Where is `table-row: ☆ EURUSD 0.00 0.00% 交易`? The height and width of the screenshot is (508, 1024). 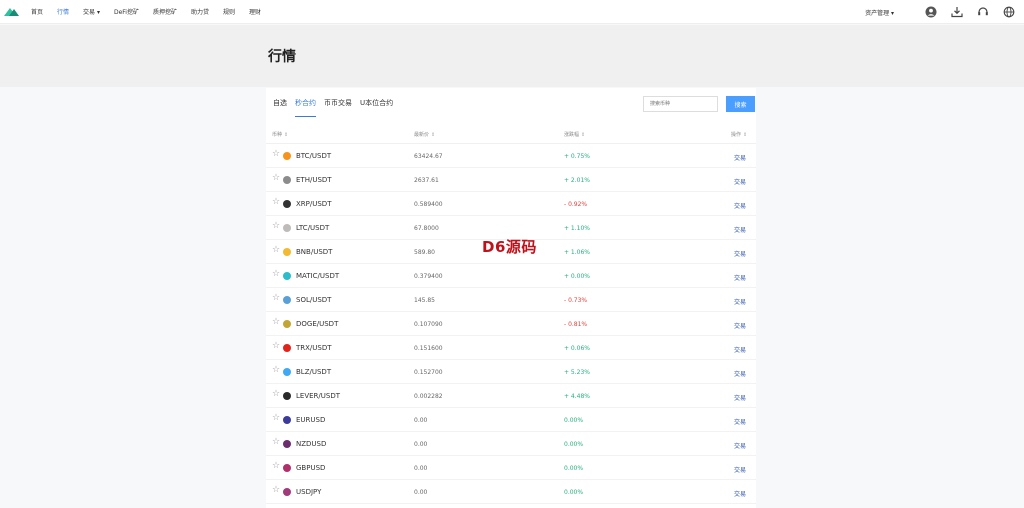
table-row: ☆ EURUSD 0.00 0.00% 交易 is located at coordinates (511, 420).